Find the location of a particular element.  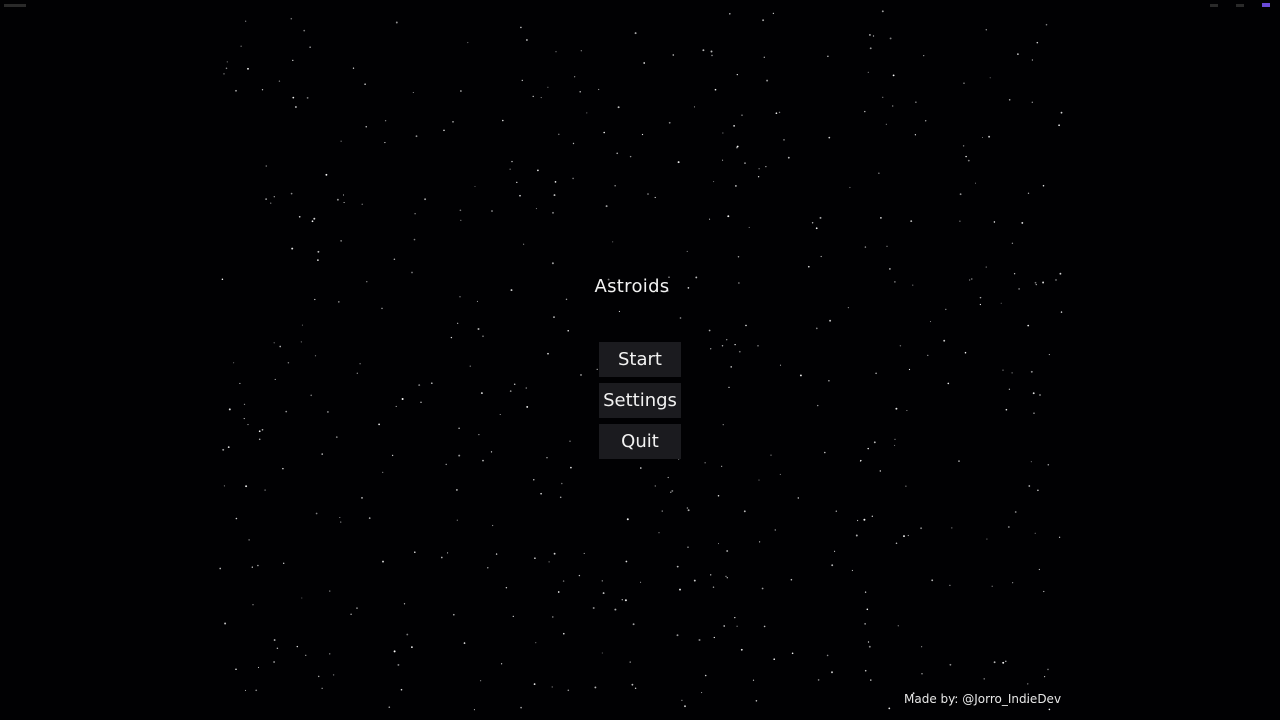

quit-button: Quit is located at coordinates (640, 441).